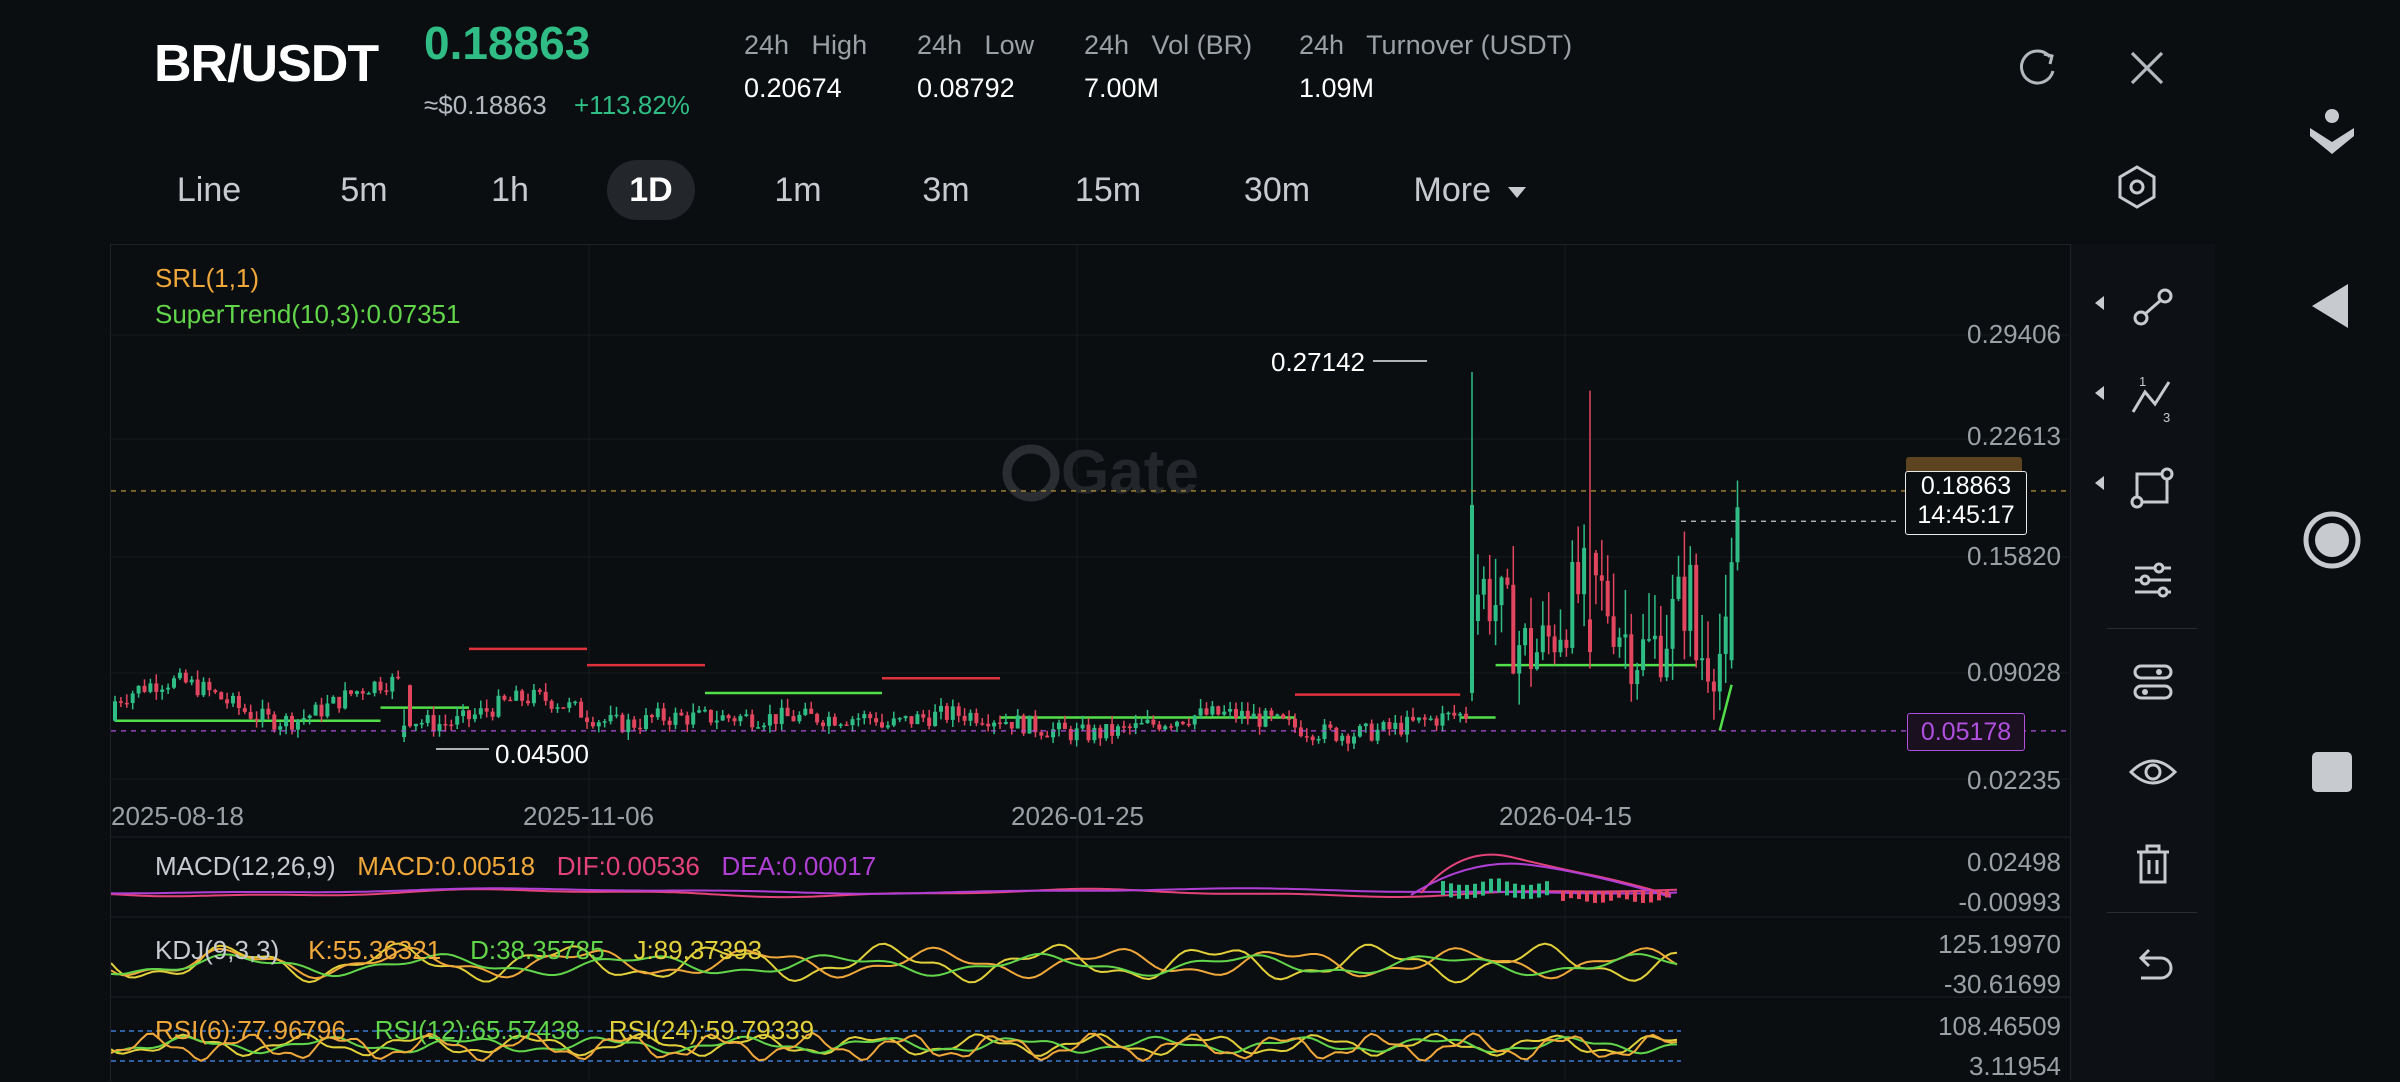  Describe the element at coordinates (1966, 515) in the screenshot. I see `countdown-timer: 14:45:17` at that location.